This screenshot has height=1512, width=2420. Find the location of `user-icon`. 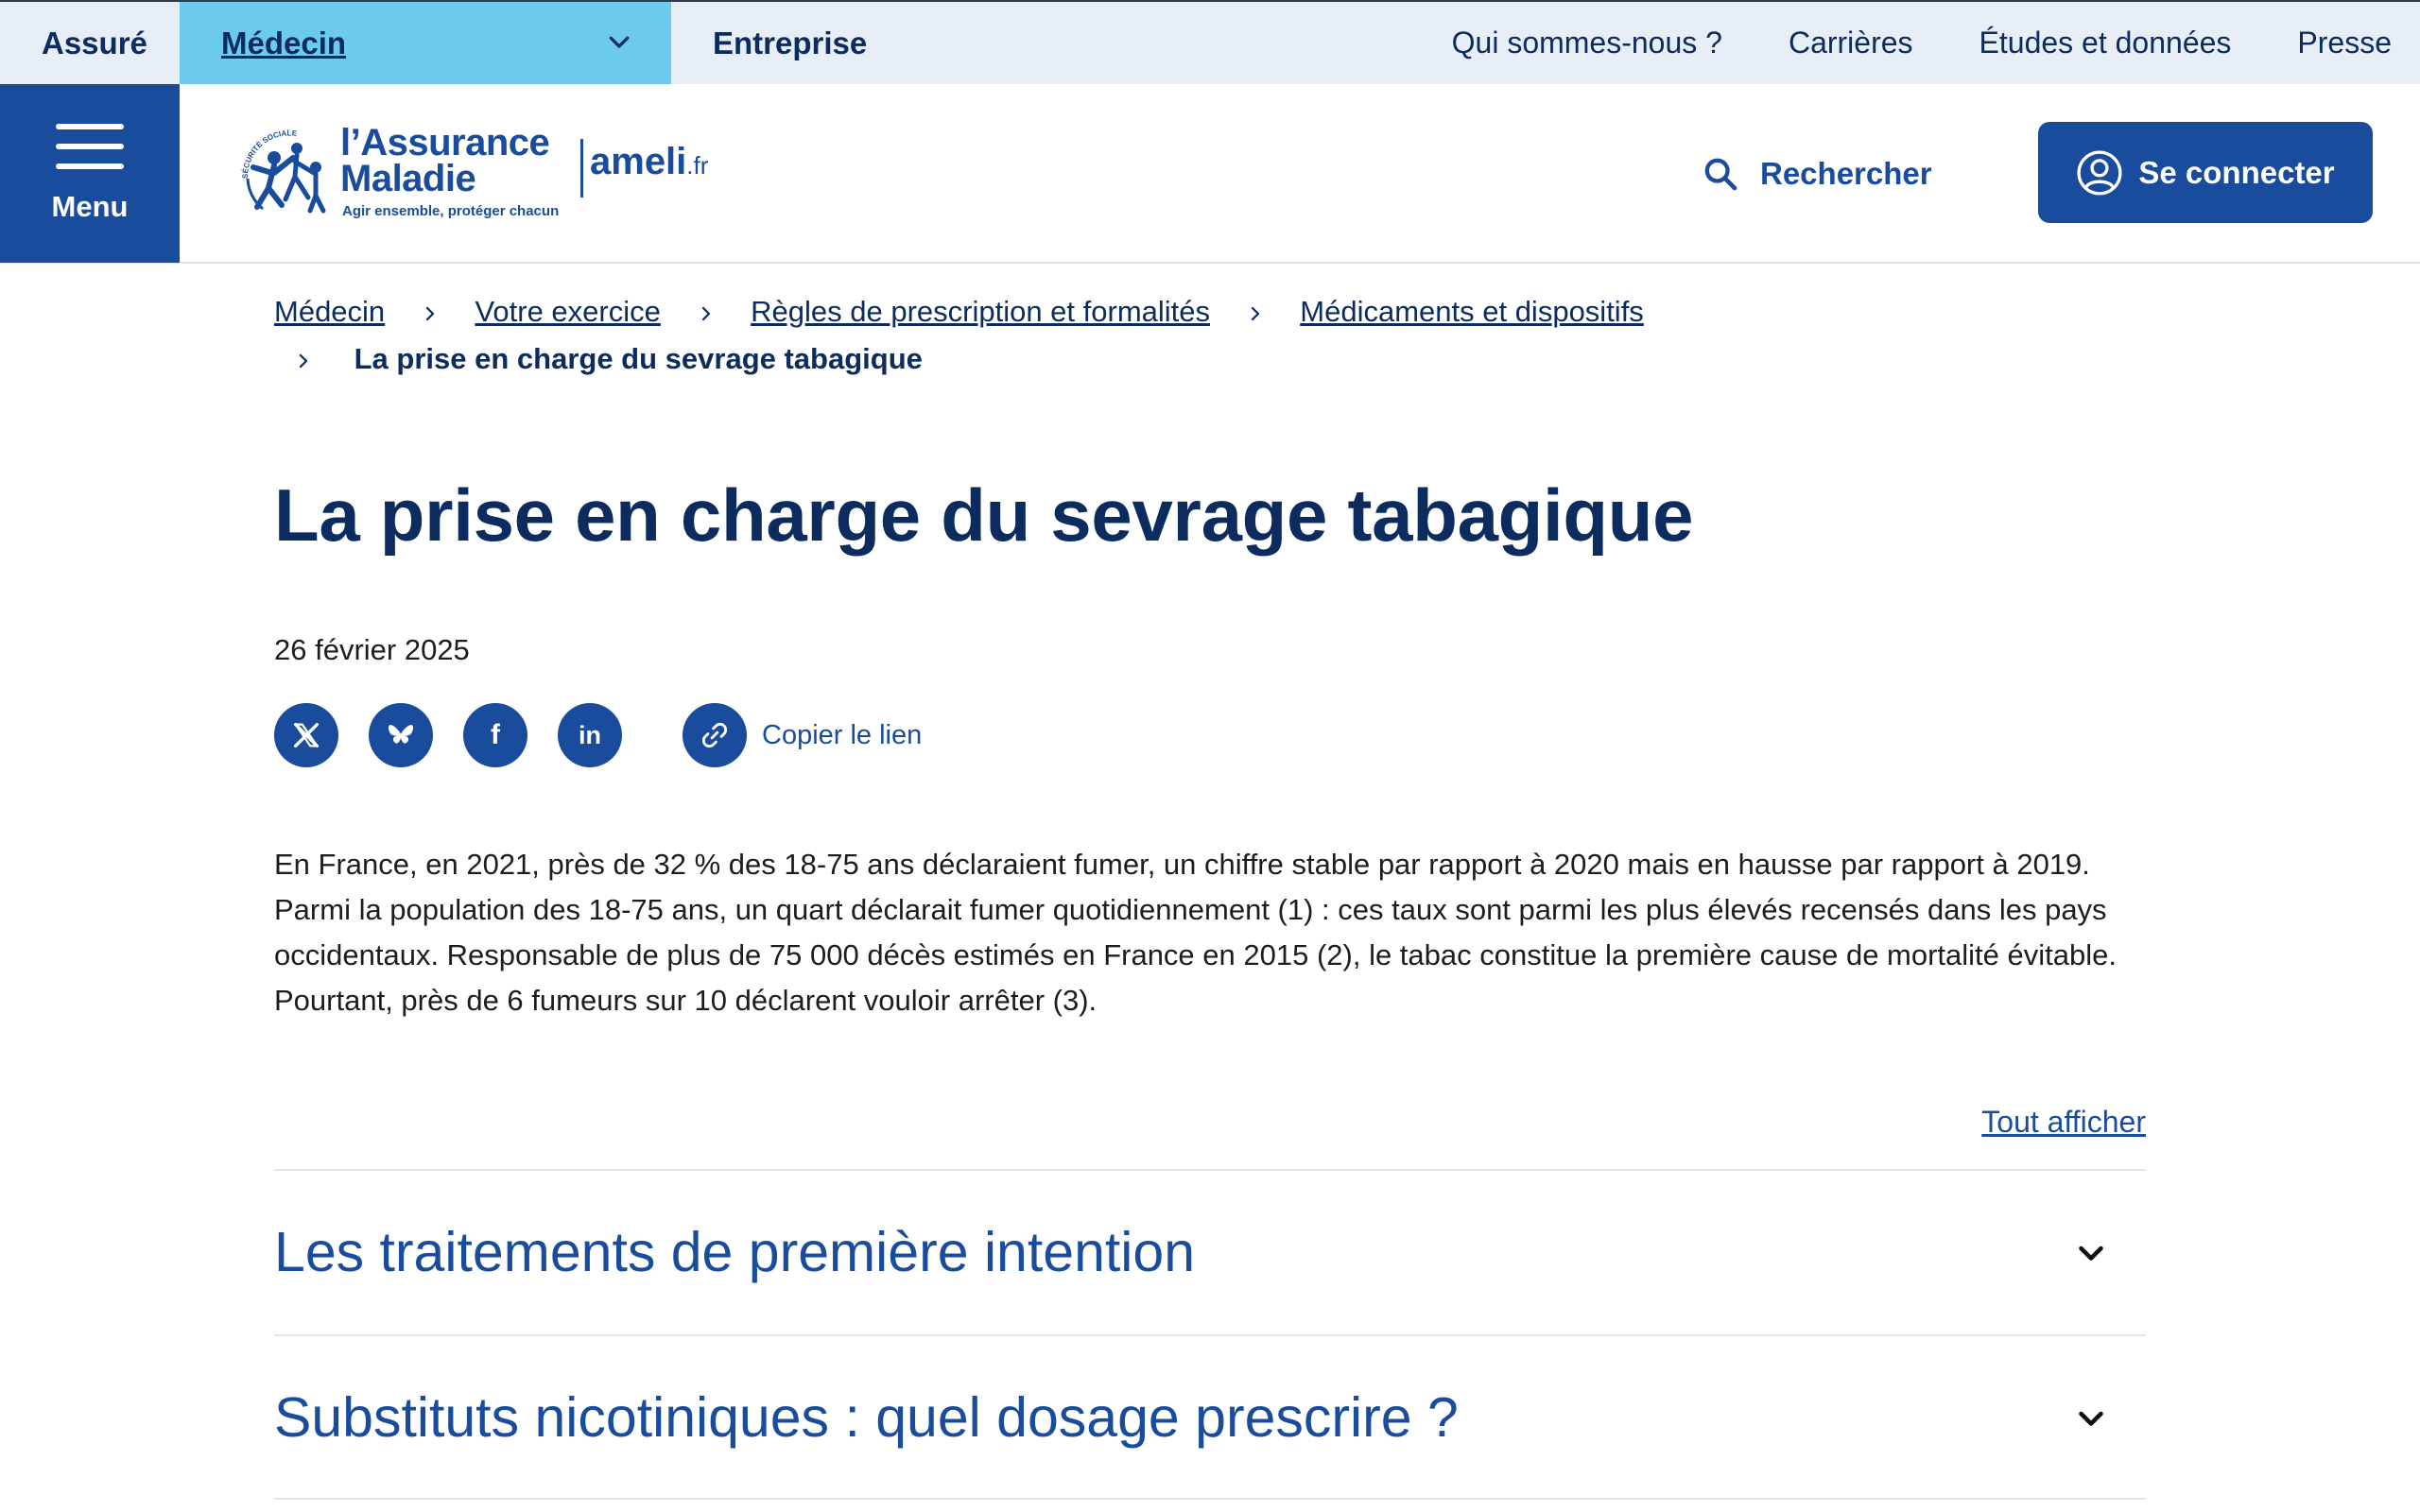

user-icon is located at coordinates (2099, 172).